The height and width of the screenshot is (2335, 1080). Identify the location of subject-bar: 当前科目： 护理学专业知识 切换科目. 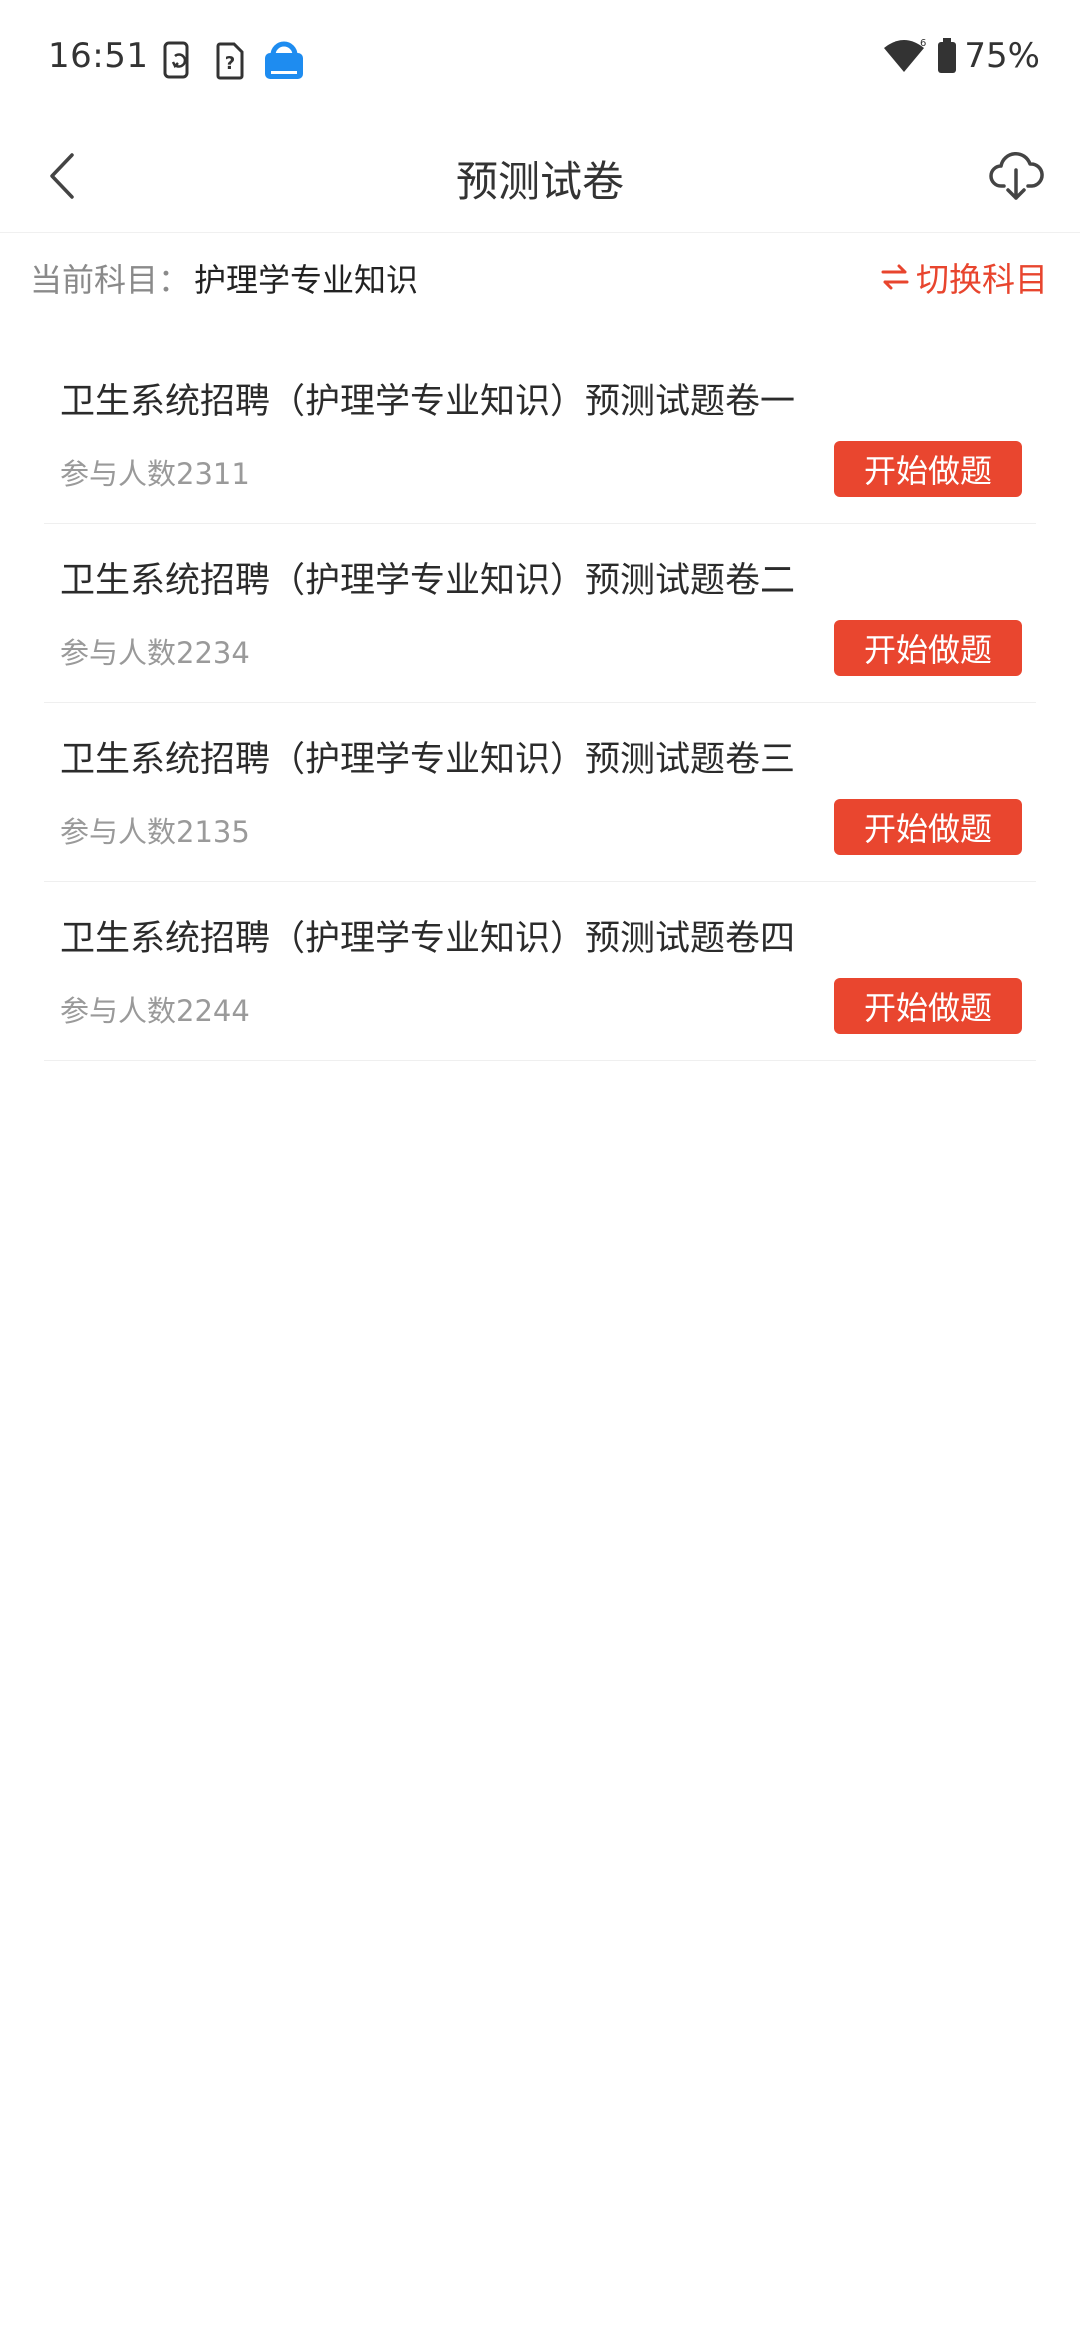
(540, 278).